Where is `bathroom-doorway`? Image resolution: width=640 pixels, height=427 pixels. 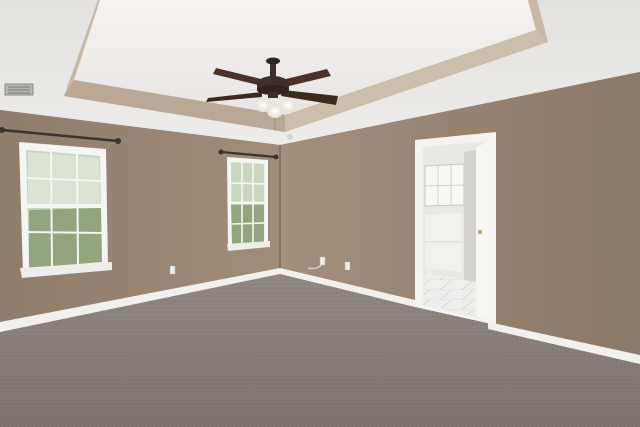 bathroom-doorway is located at coordinates (455, 228).